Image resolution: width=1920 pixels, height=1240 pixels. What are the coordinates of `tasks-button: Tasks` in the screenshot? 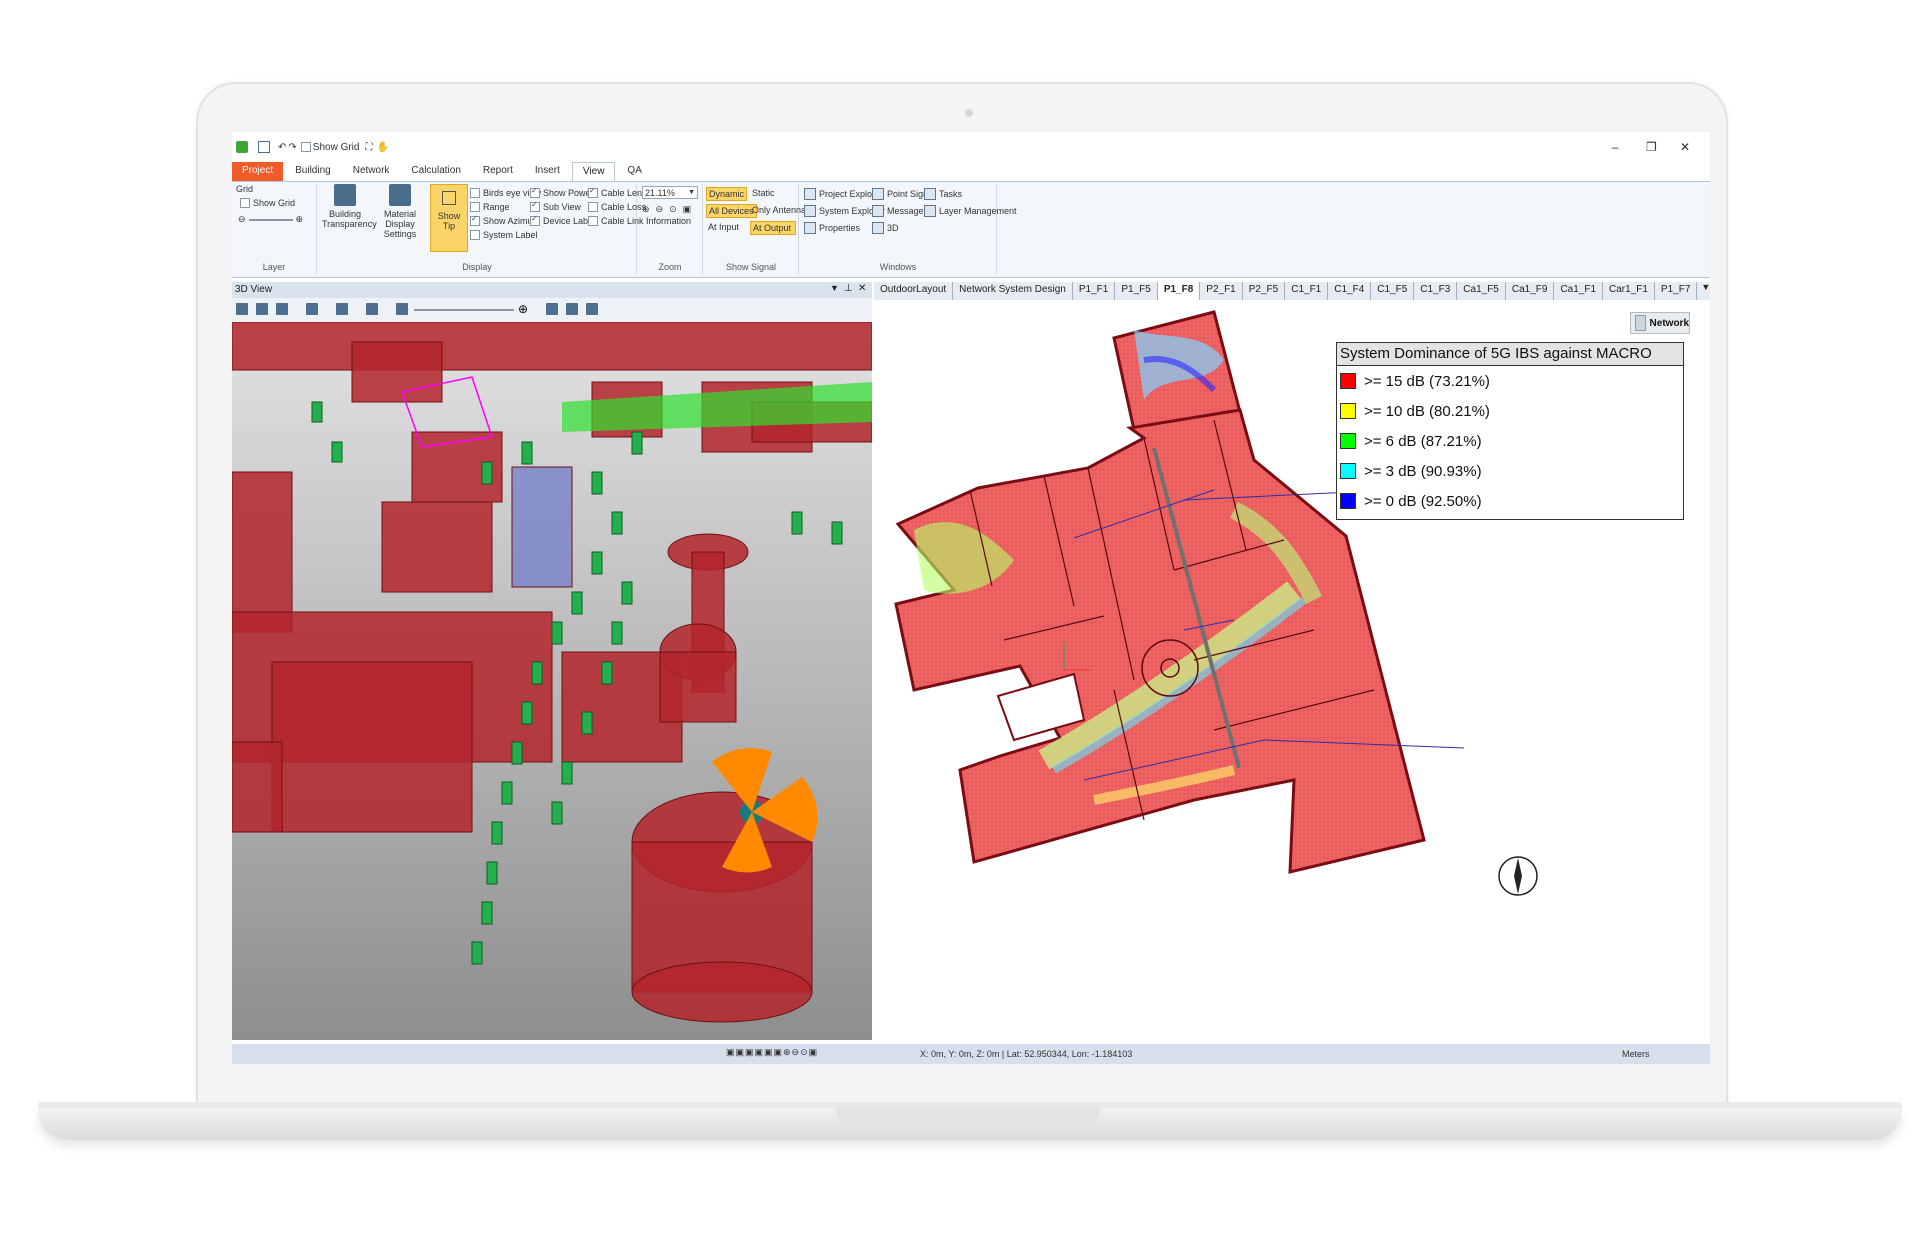 It's located at (943, 194).